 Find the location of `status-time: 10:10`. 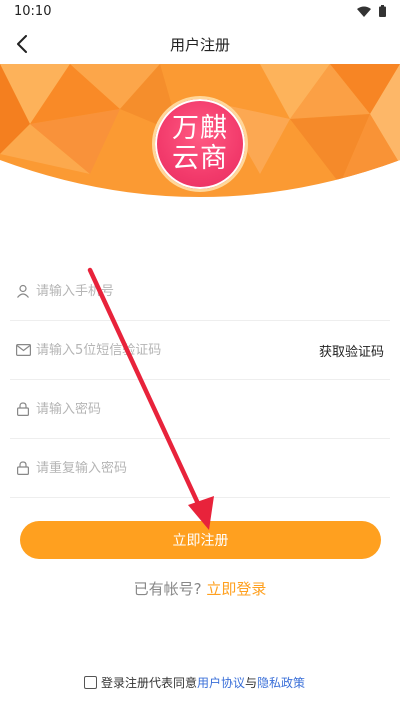

status-time: 10:10 is located at coordinates (33, 11).